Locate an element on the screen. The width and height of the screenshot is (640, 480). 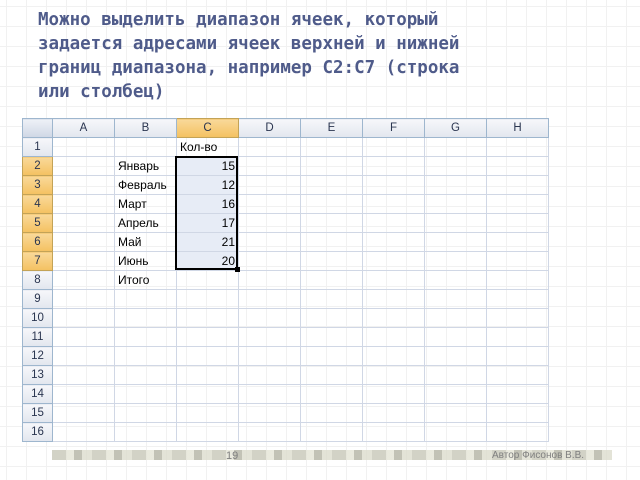
row-header: 8 is located at coordinates (37, 280).